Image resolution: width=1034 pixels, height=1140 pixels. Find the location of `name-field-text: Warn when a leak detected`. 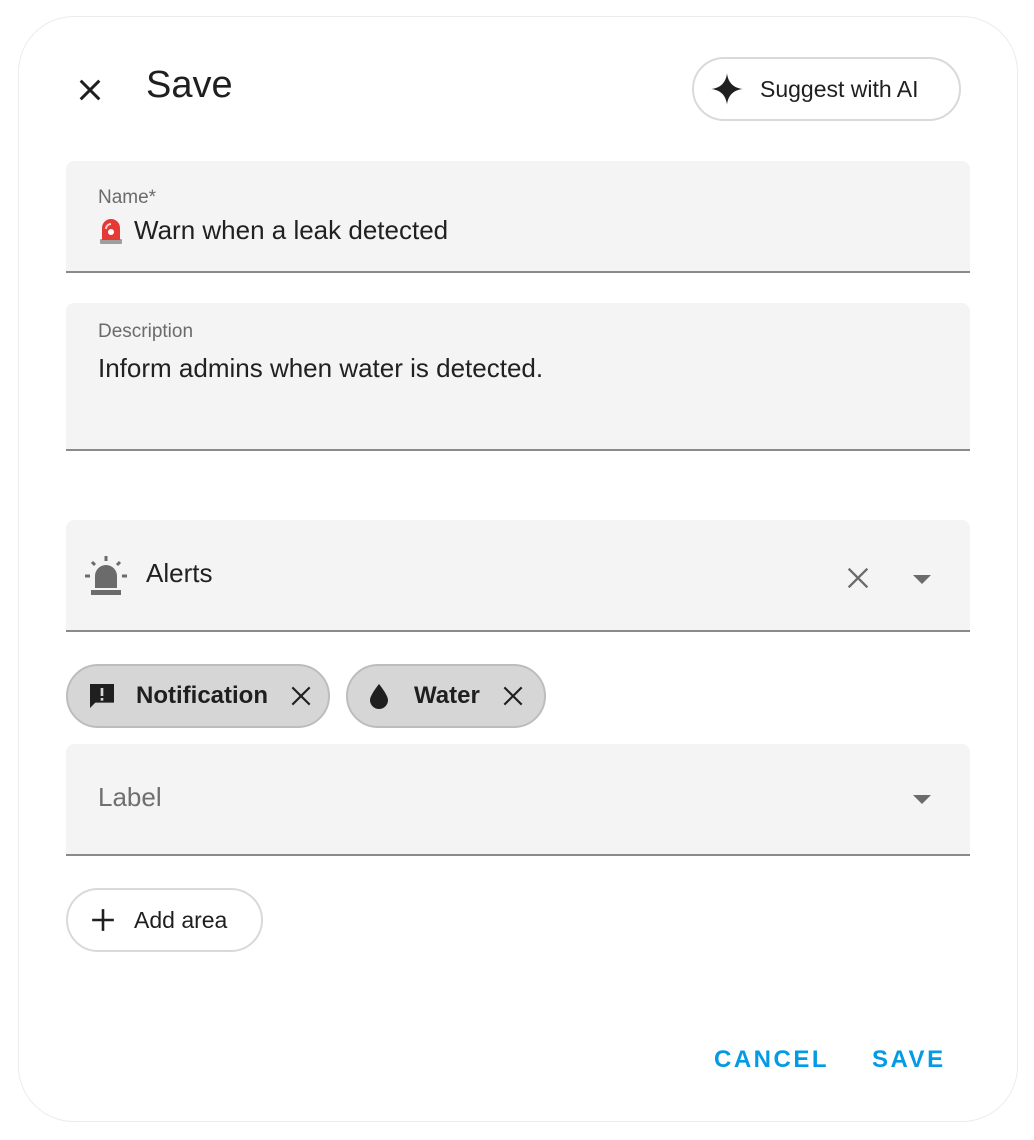

name-field-text: Warn when a leak detected is located at coordinates (291, 230).